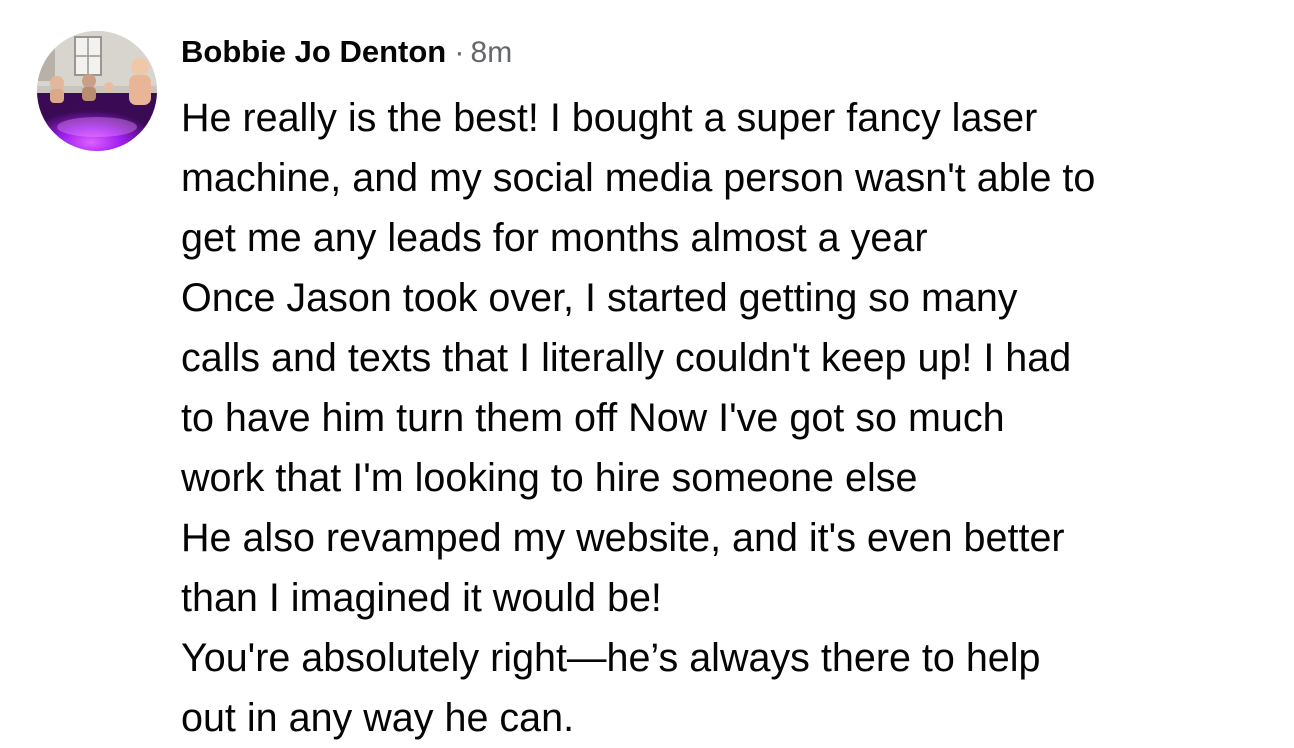  I want to click on profile-photo-icon, so click(97, 91).